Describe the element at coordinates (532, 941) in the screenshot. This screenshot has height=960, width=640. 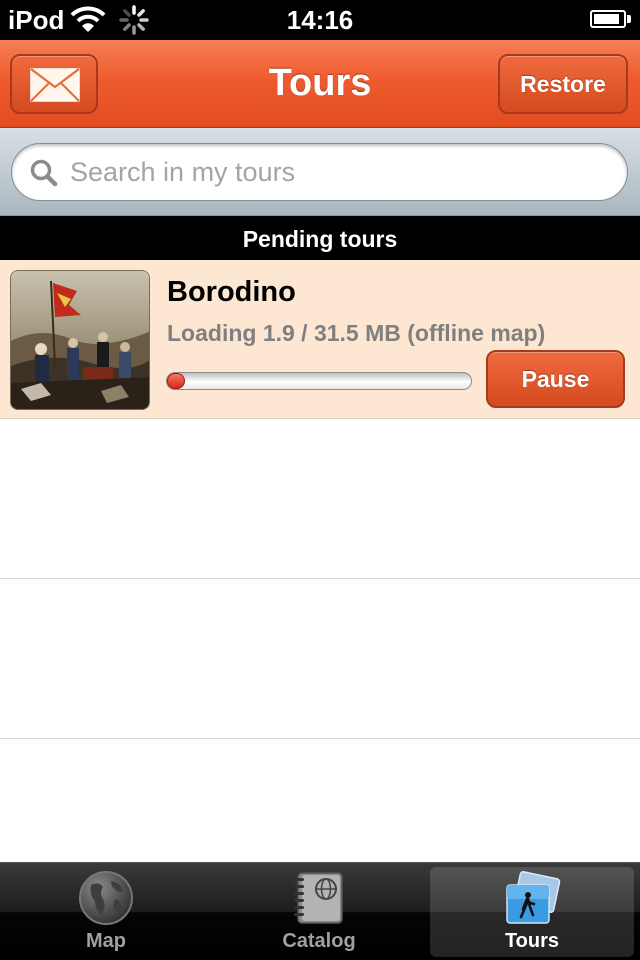
I see `tab-label: Tours` at that location.